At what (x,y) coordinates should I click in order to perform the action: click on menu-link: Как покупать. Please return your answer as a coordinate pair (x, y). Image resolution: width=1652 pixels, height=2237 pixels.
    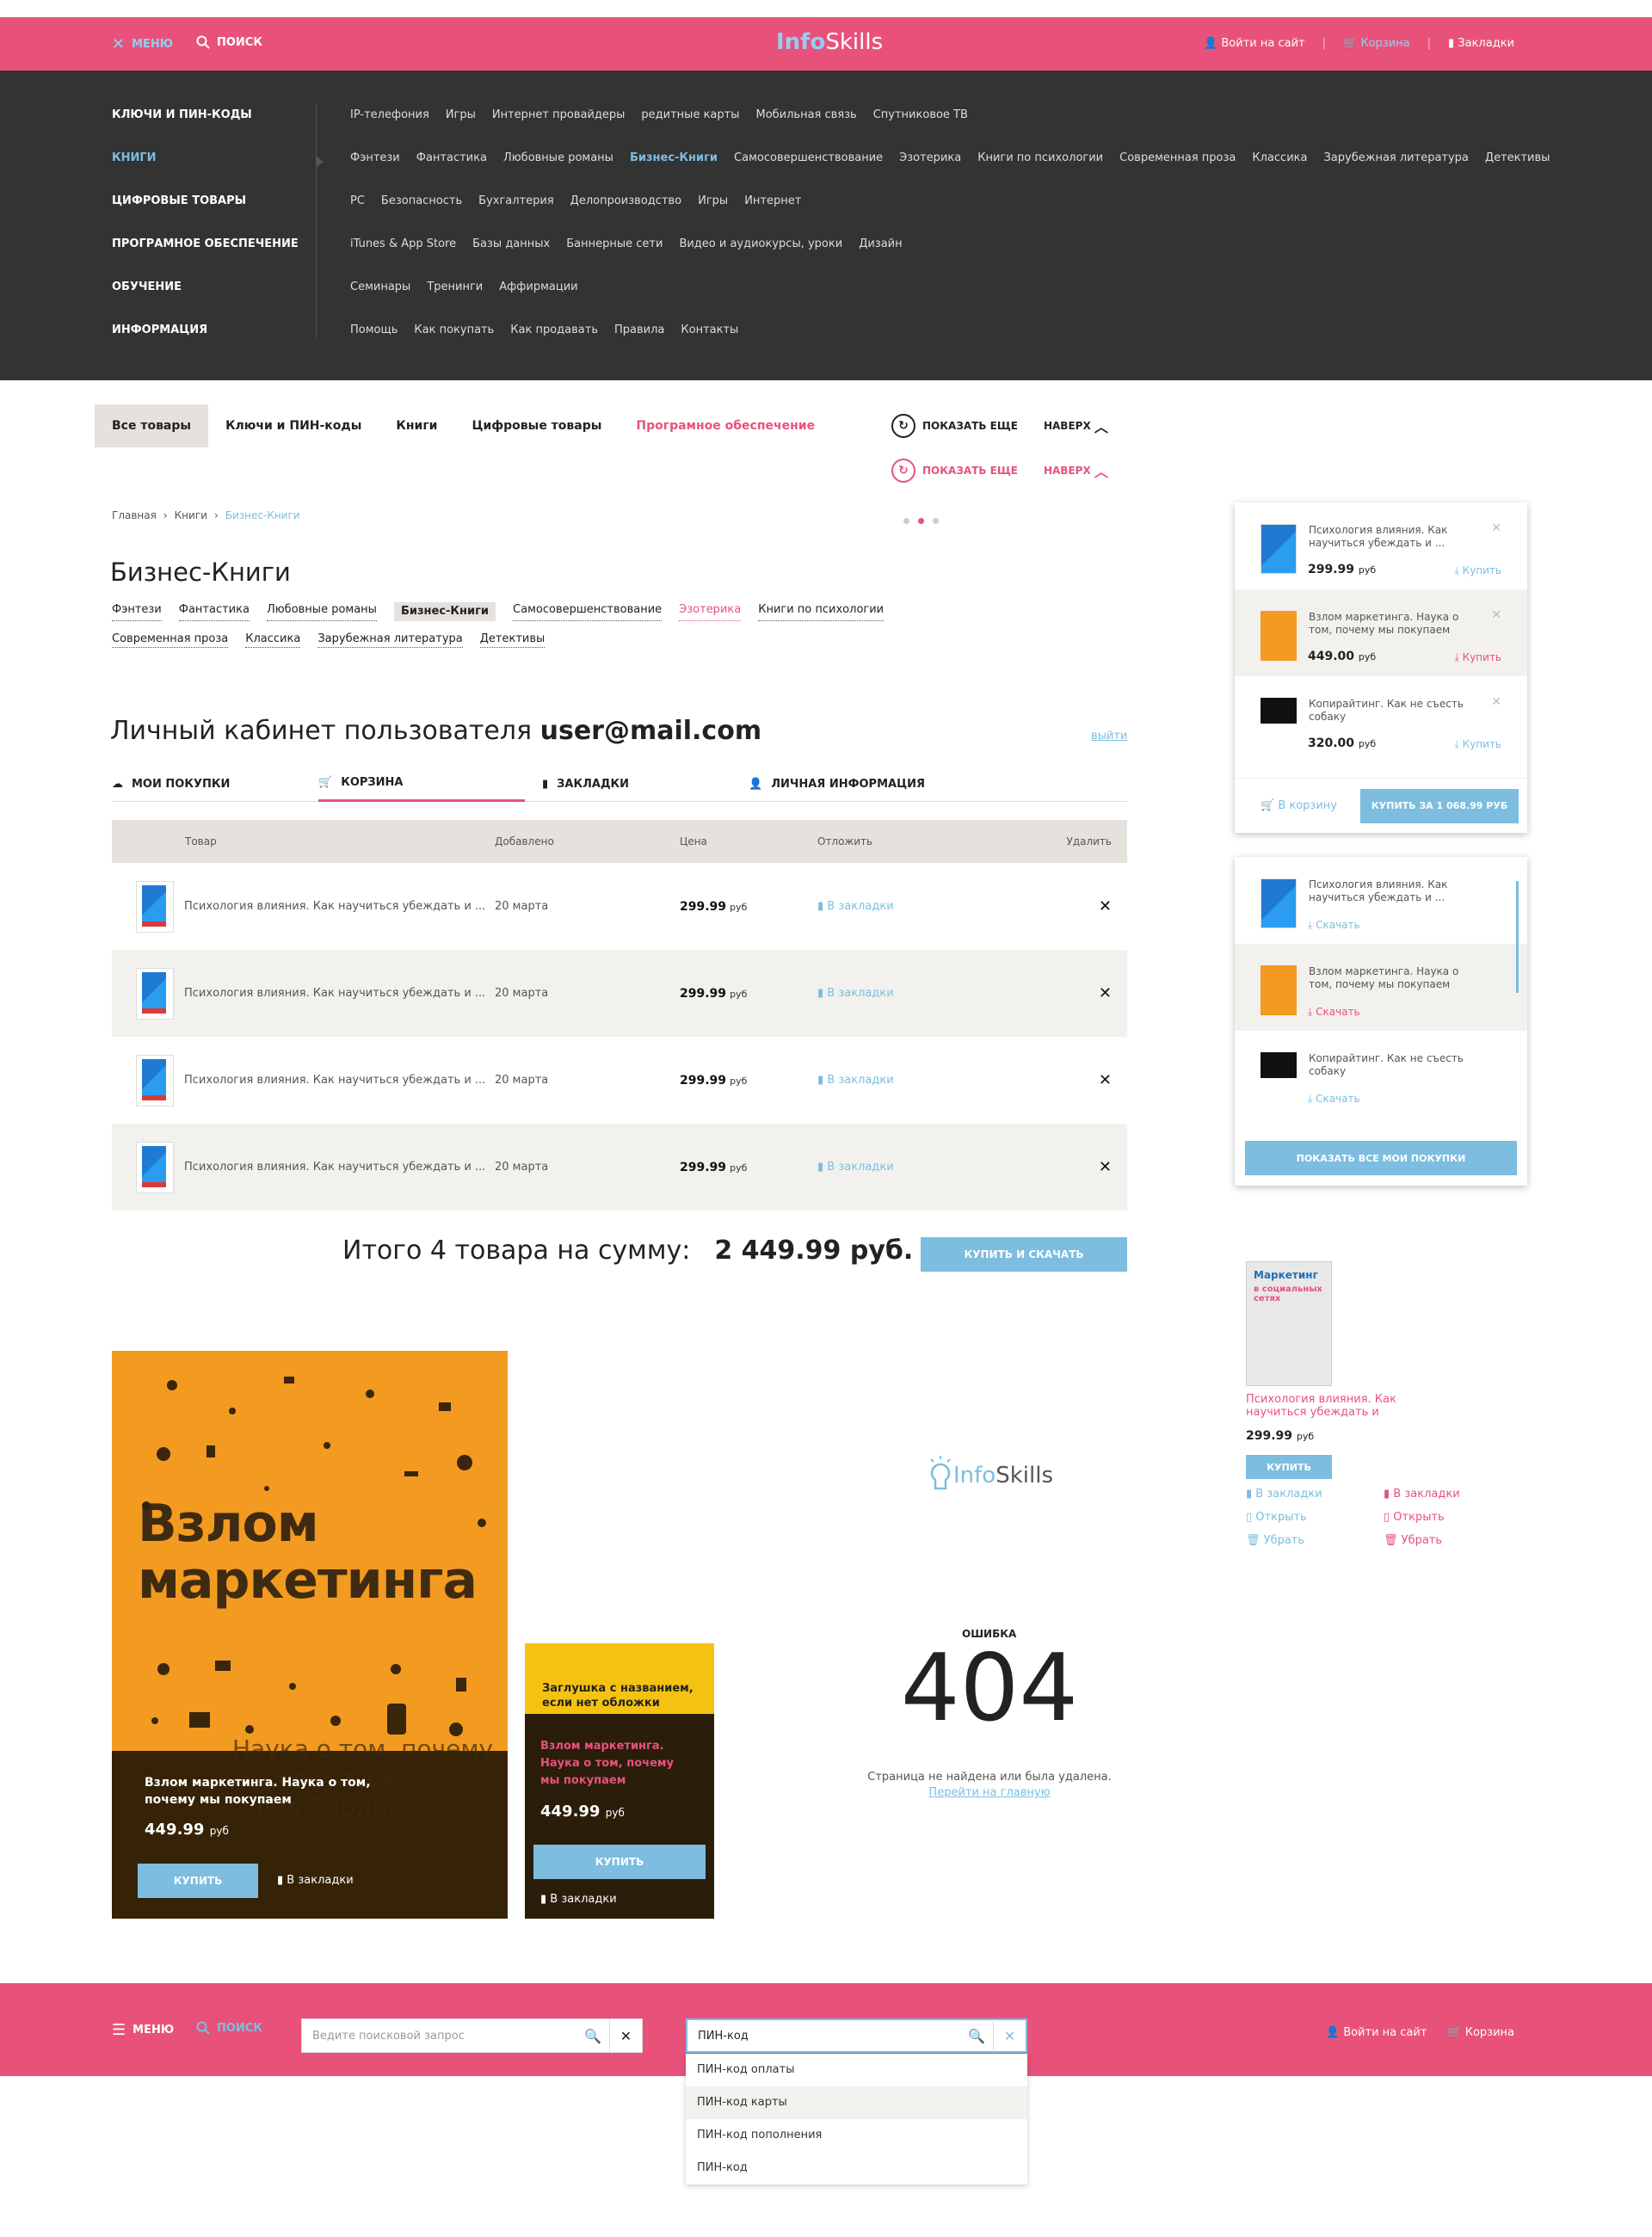
    Looking at the image, I should click on (454, 345).